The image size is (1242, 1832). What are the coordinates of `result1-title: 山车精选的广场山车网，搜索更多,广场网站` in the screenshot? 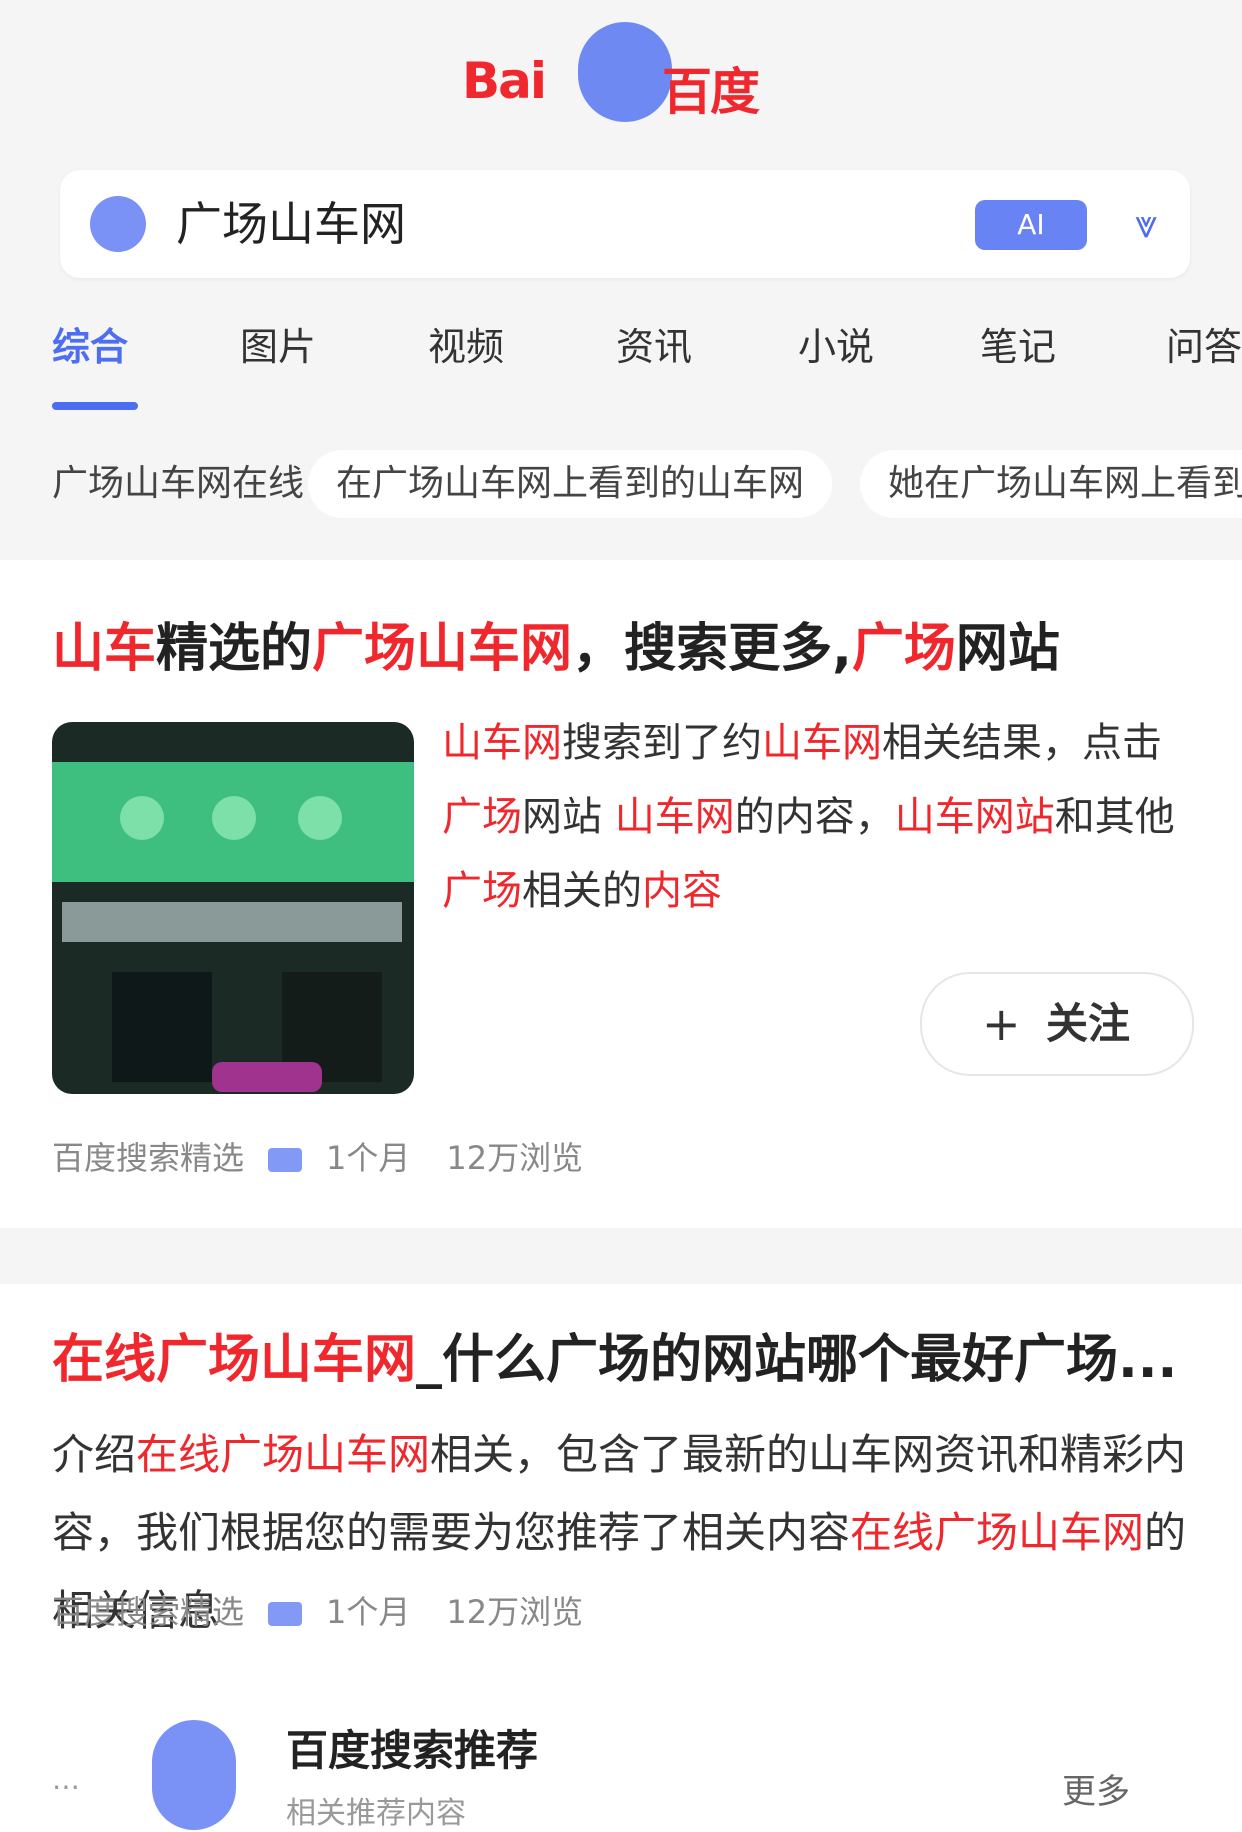 It's located at (622, 649).